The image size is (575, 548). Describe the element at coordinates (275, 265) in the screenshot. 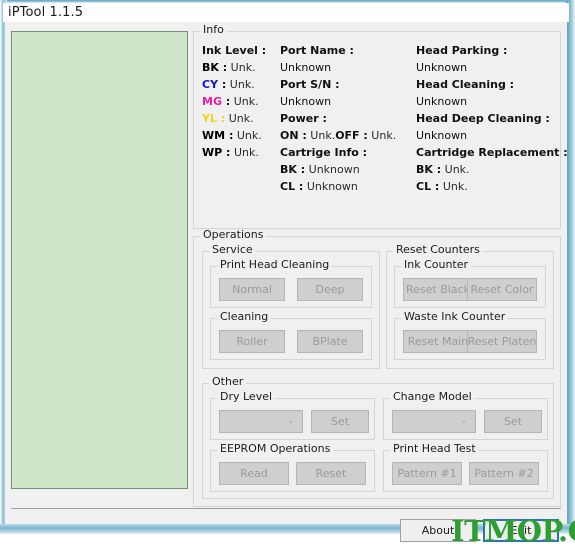

I see `print-head-cleaning-legend: Print Head Cleaning` at that location.